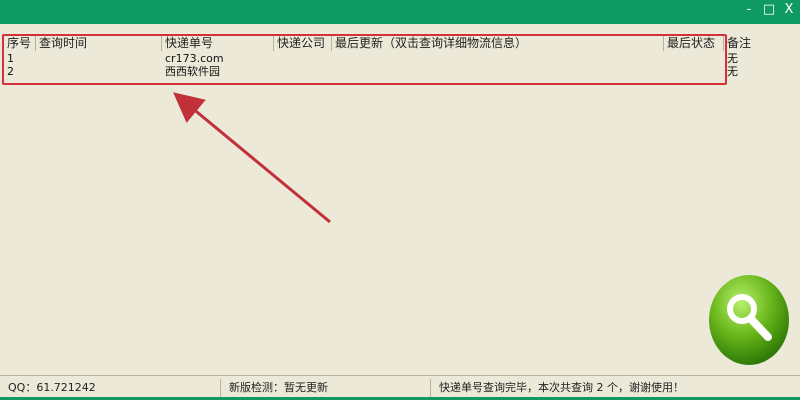 The image size is (800, 400). Describe the element at coordinates (789, 9) in the screenshot. I see `close-button: X` at that location.